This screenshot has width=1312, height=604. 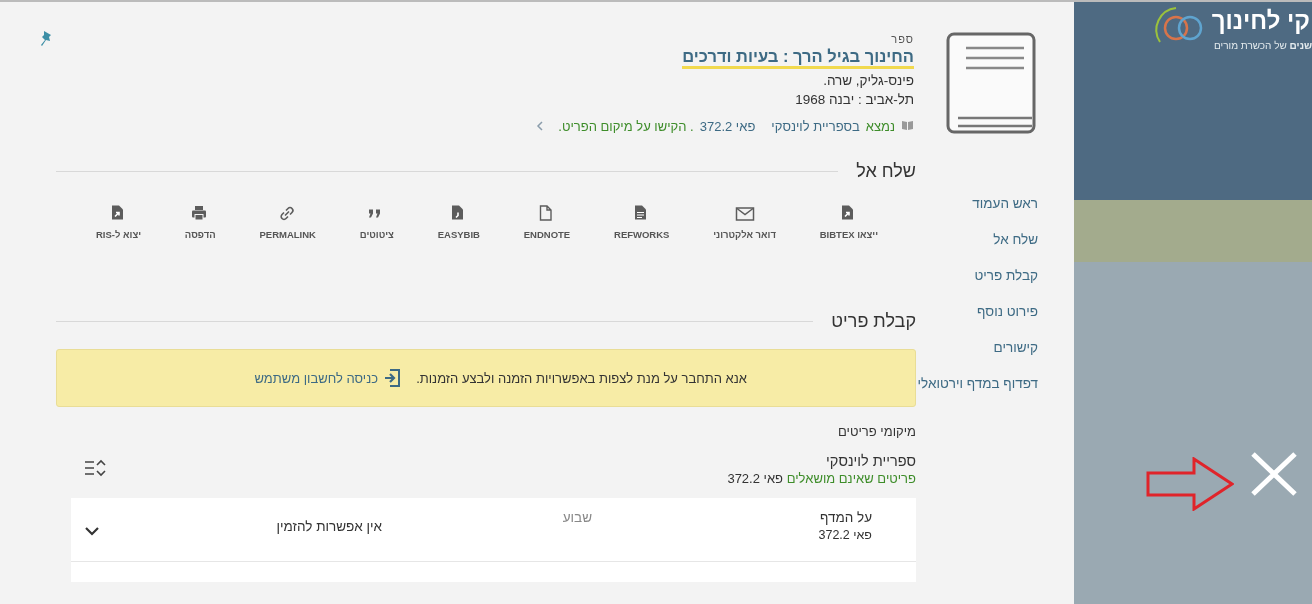 I want to click on nav-link: קבלת פריט, so click(x=977, y=285).